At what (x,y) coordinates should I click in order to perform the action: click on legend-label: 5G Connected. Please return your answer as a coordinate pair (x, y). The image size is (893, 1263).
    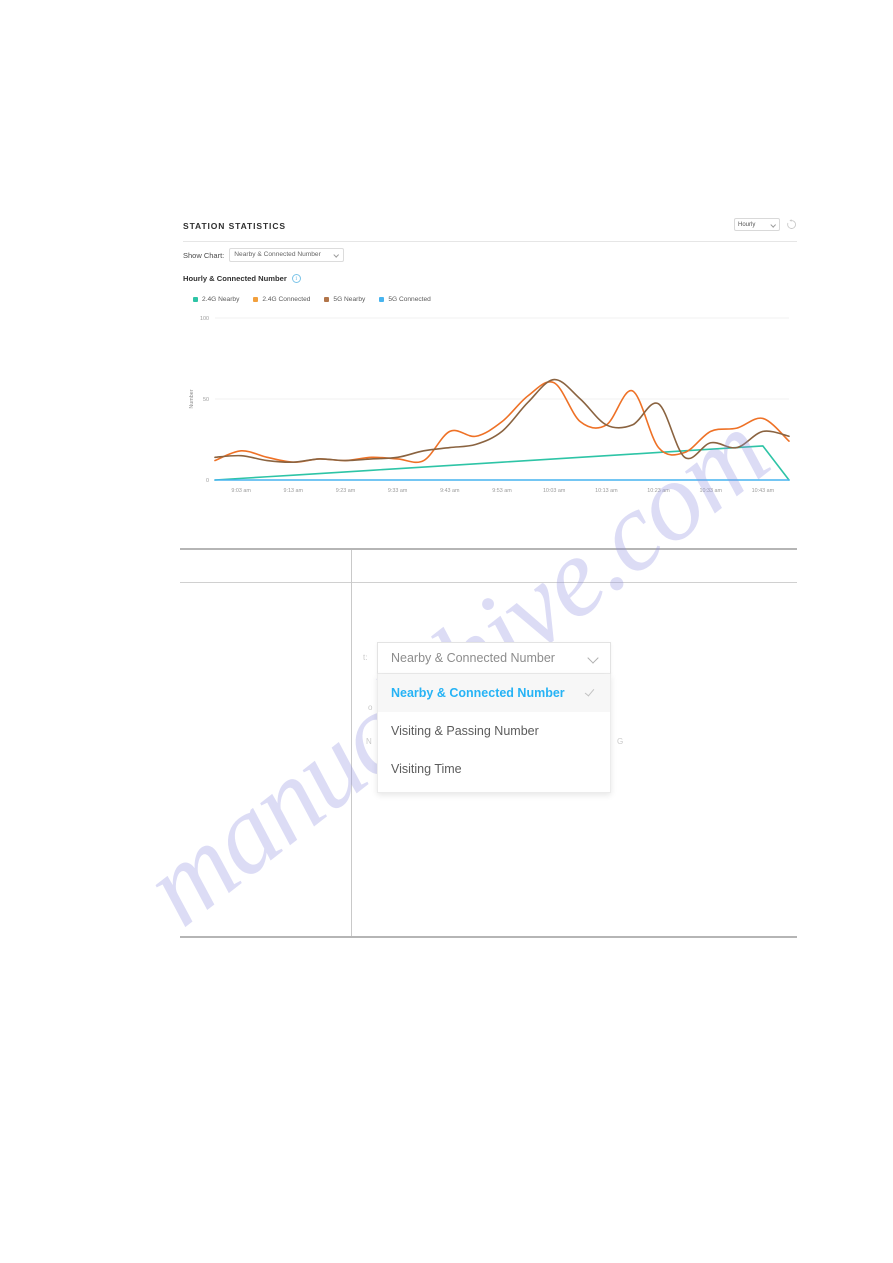
    Looking at the image, I should click on (409, 299).